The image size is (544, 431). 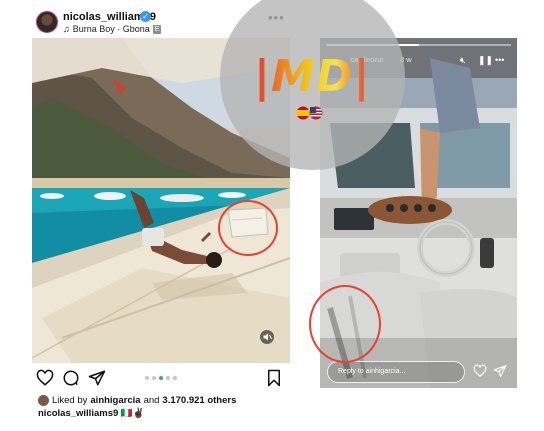 What do you see at coordinates (66, 29) in the screenshot?
I see `music-note-icon: ♫` at bounding box center [66, 29].